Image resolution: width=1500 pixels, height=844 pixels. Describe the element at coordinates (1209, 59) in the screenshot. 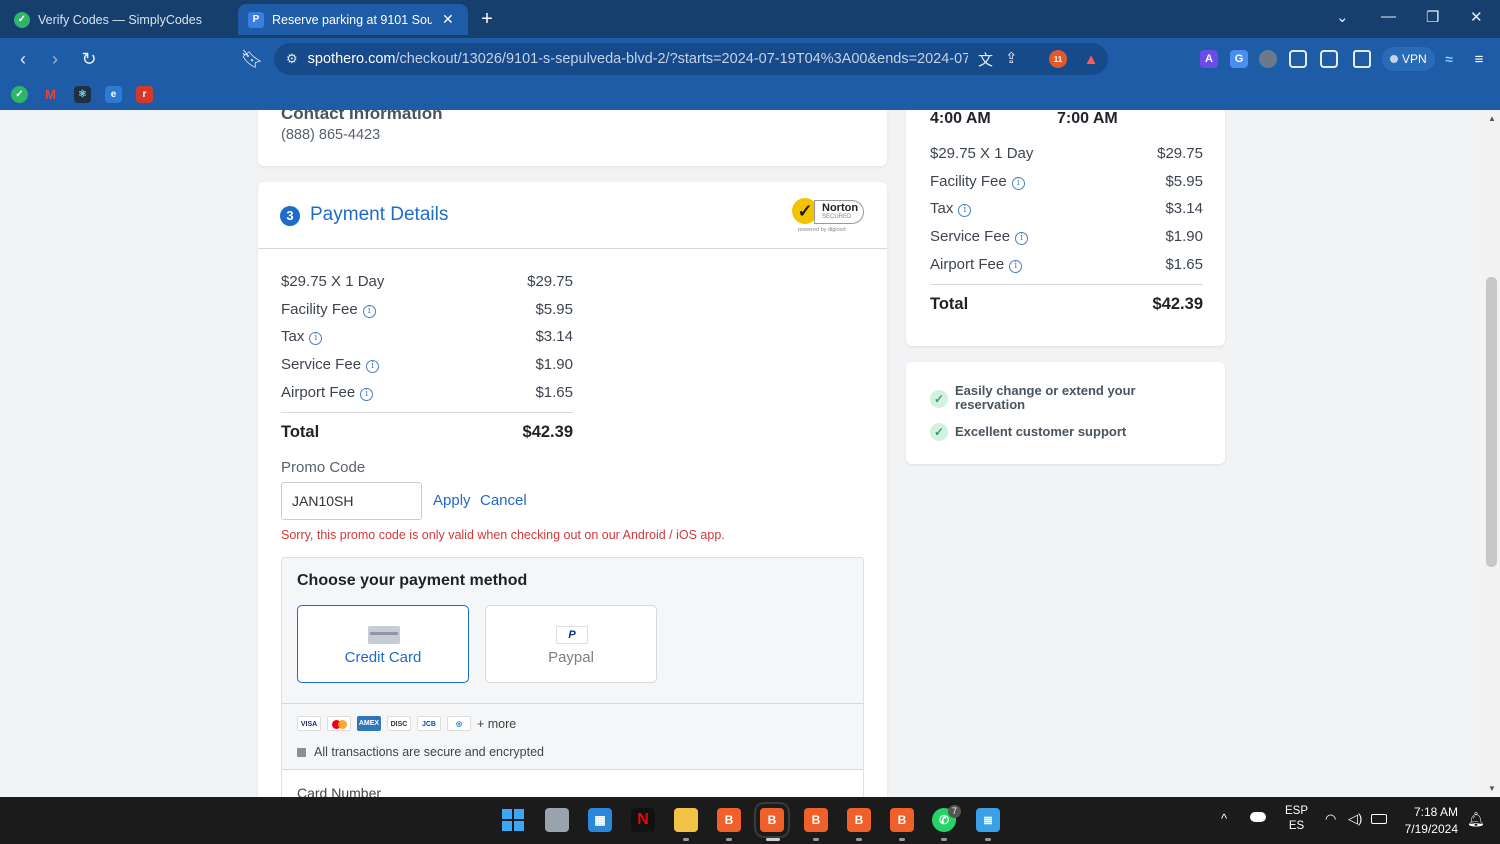

I see `extension-a-icon: A` at that location.